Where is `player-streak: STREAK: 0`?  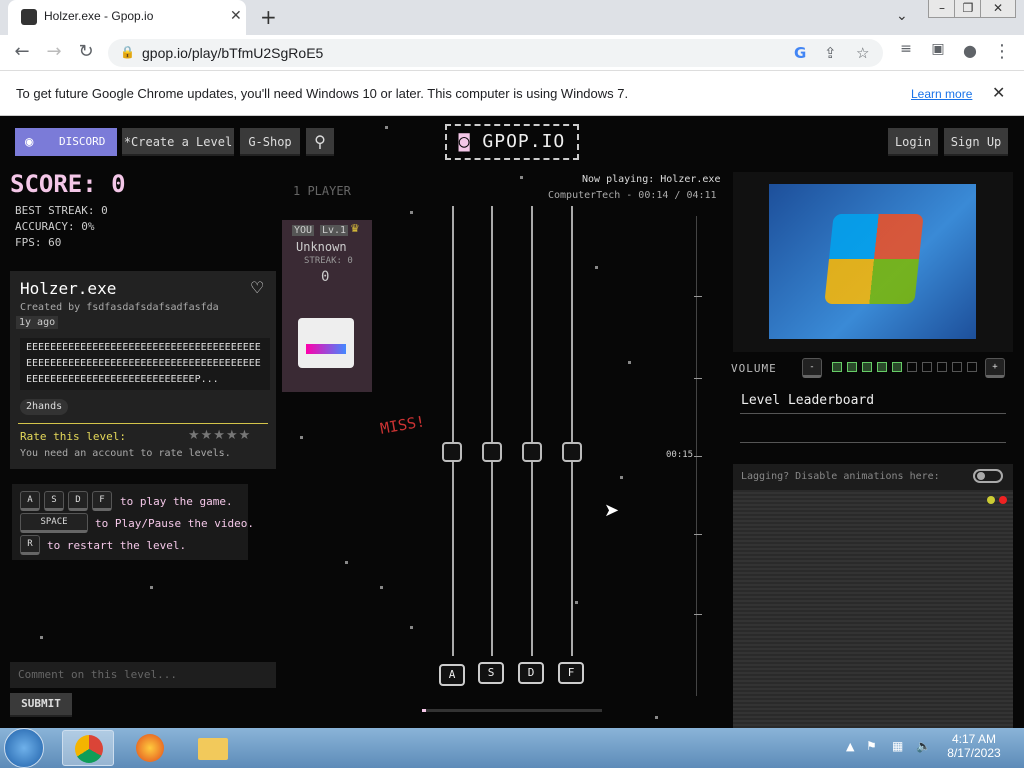 player-streak: STREAK: 0 is located at coordinates (328, 261).